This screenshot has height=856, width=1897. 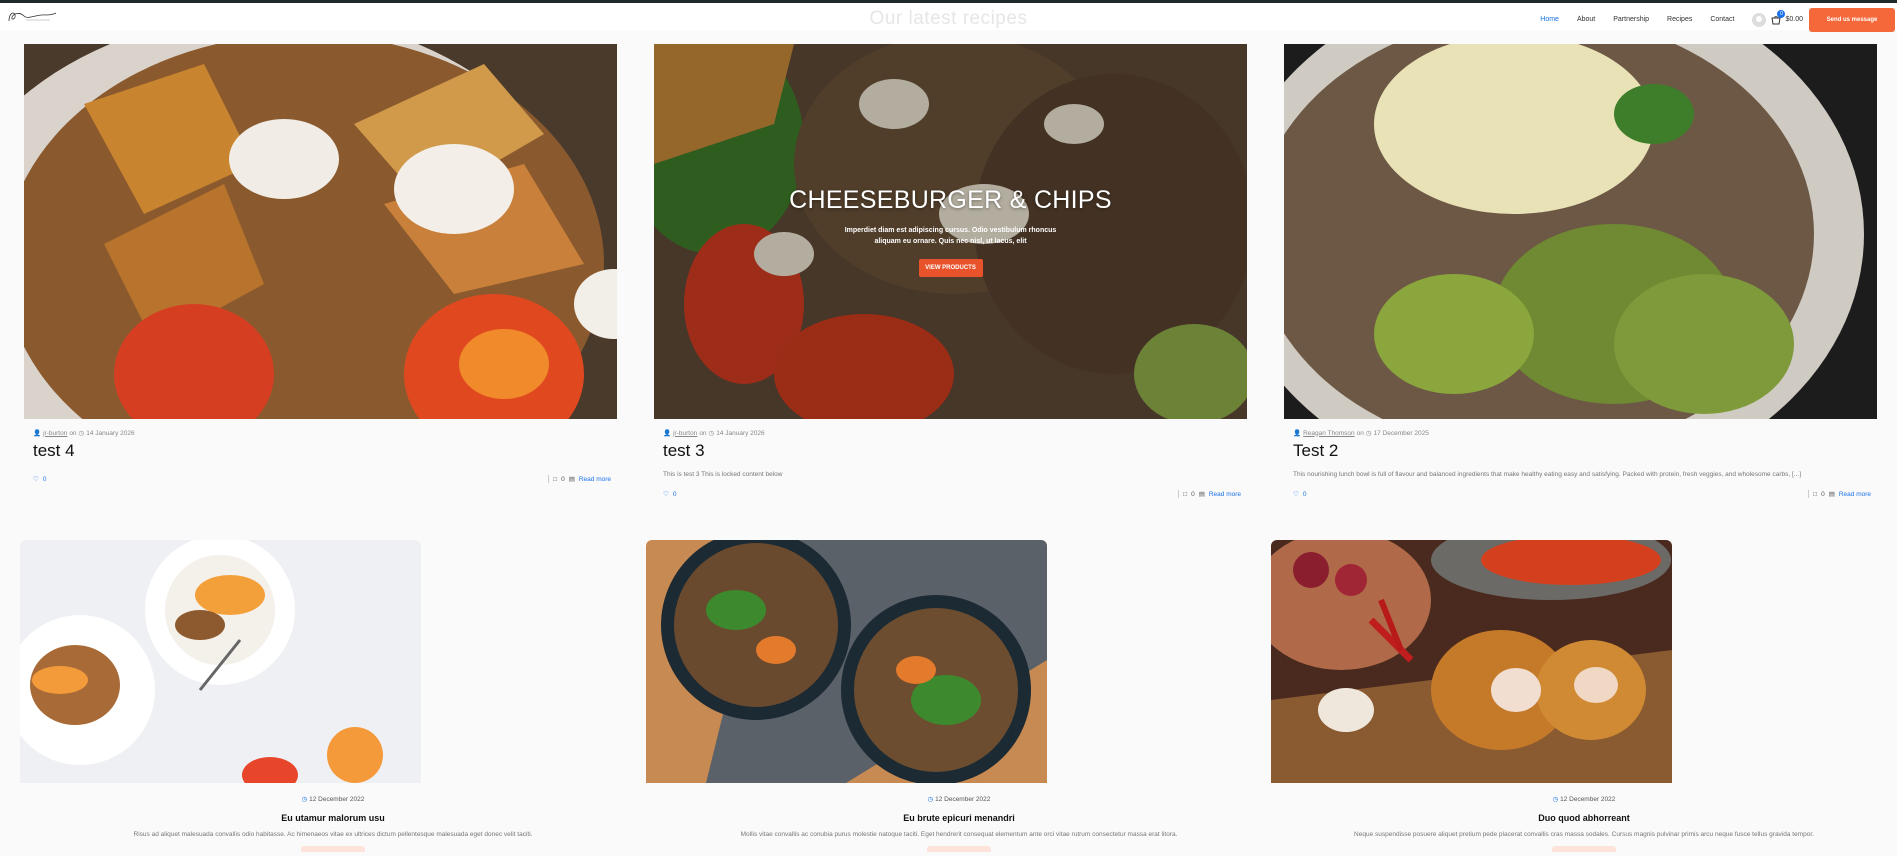 I want to click on send-message-button: Send us message, so click(x=1852, y=19).